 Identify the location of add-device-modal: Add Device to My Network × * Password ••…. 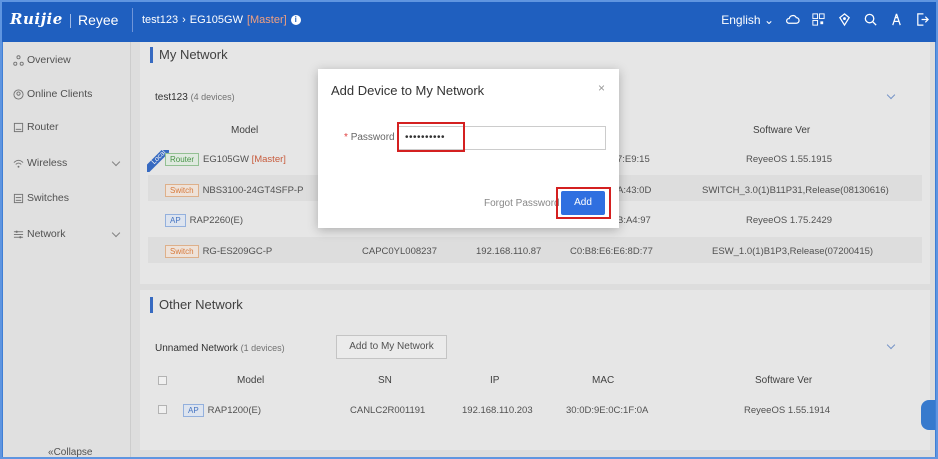
(468, 148).